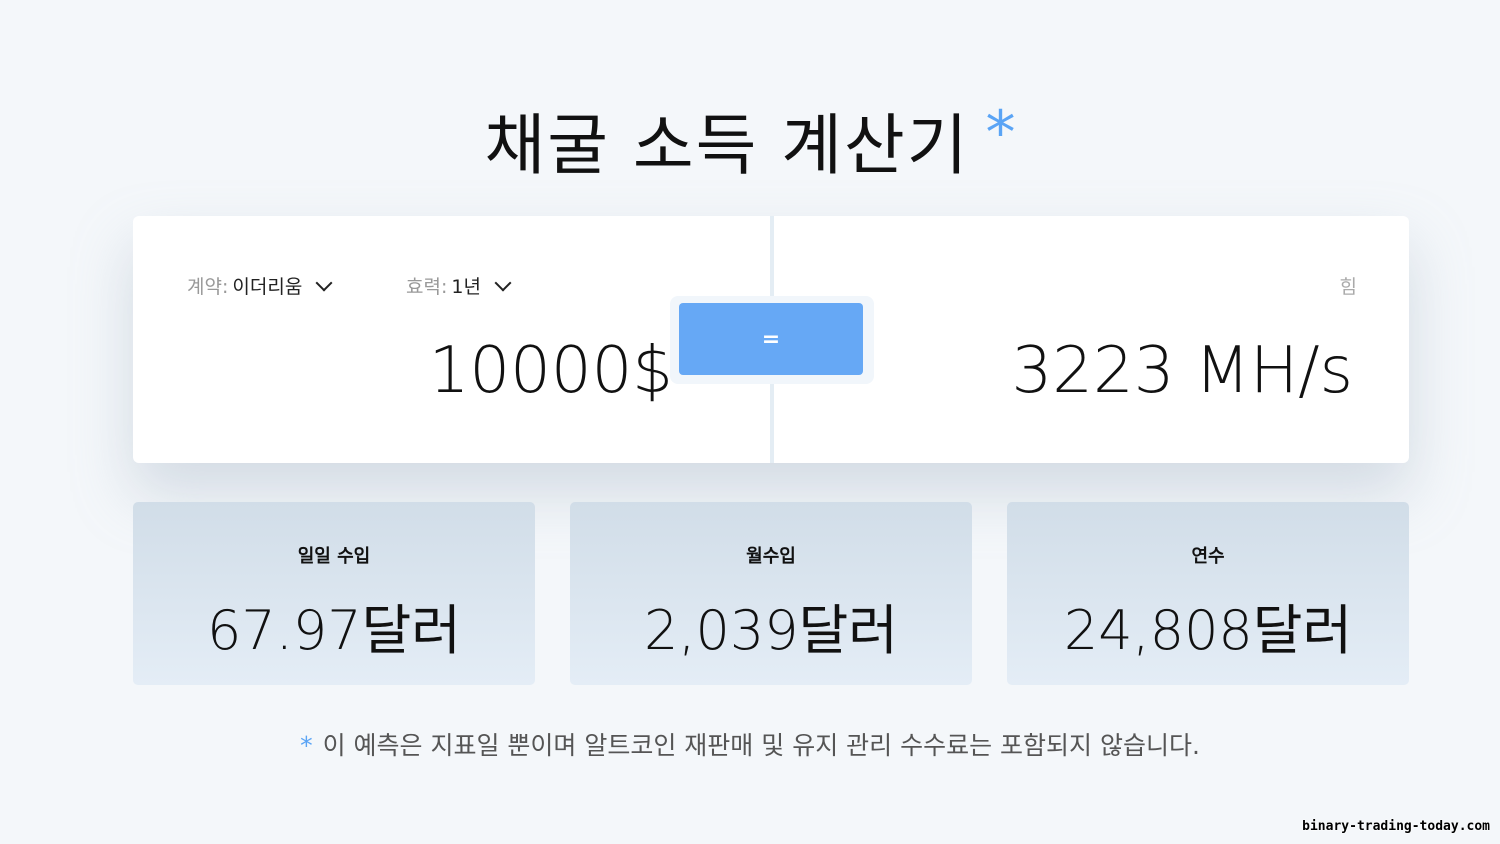 This screenshot has width=1500, height=844. Describe the element at coordinates (1208, 593) in the screenshot. I see `yearly-income-card: 연수 24,808달러` at that location.